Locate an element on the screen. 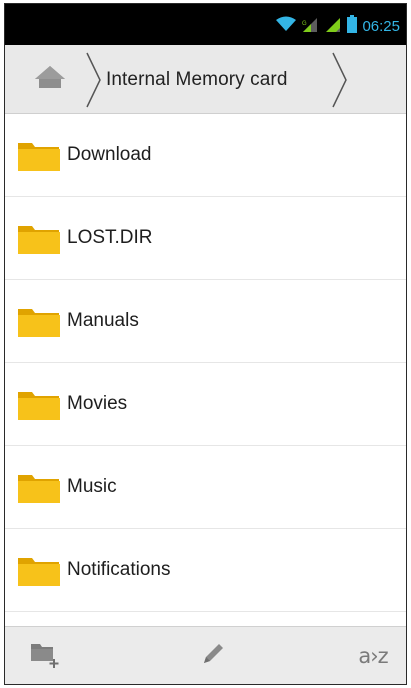  status-bar: G 06:25 is located at coordinates (205, 24).